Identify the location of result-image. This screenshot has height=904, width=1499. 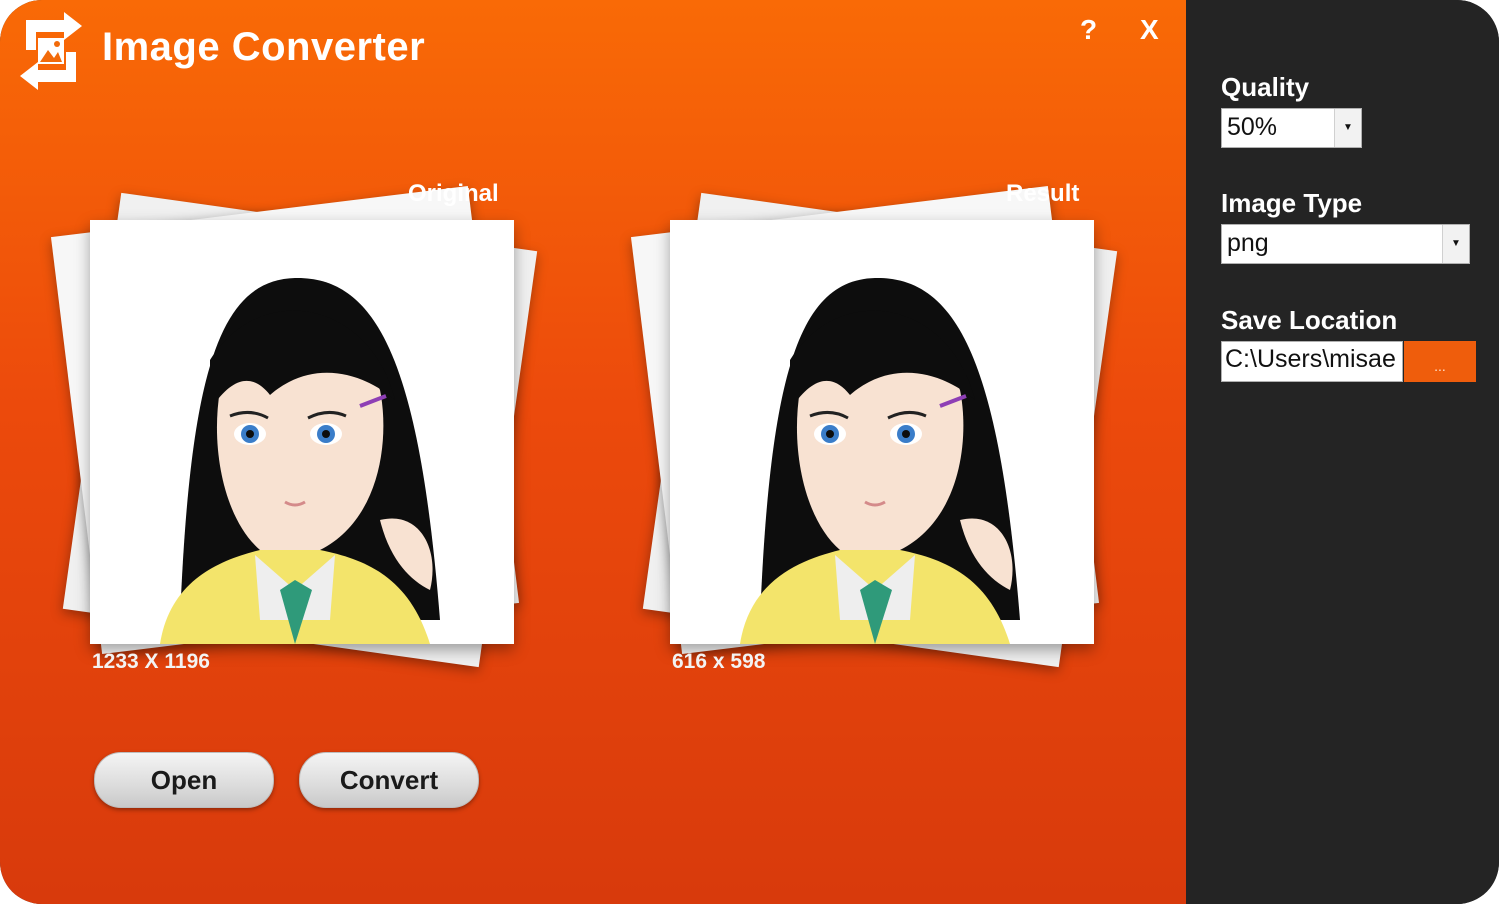
(882, 432).